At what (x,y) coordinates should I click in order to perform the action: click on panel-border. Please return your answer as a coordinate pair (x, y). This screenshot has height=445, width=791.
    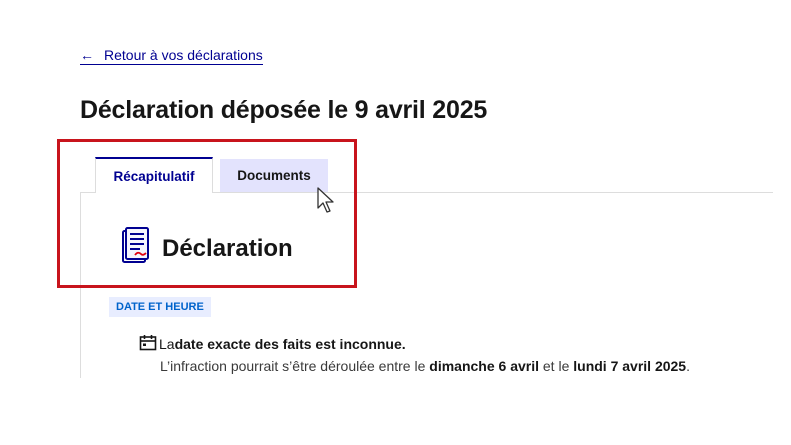
    Looking at the image, I should click on (80, 285).